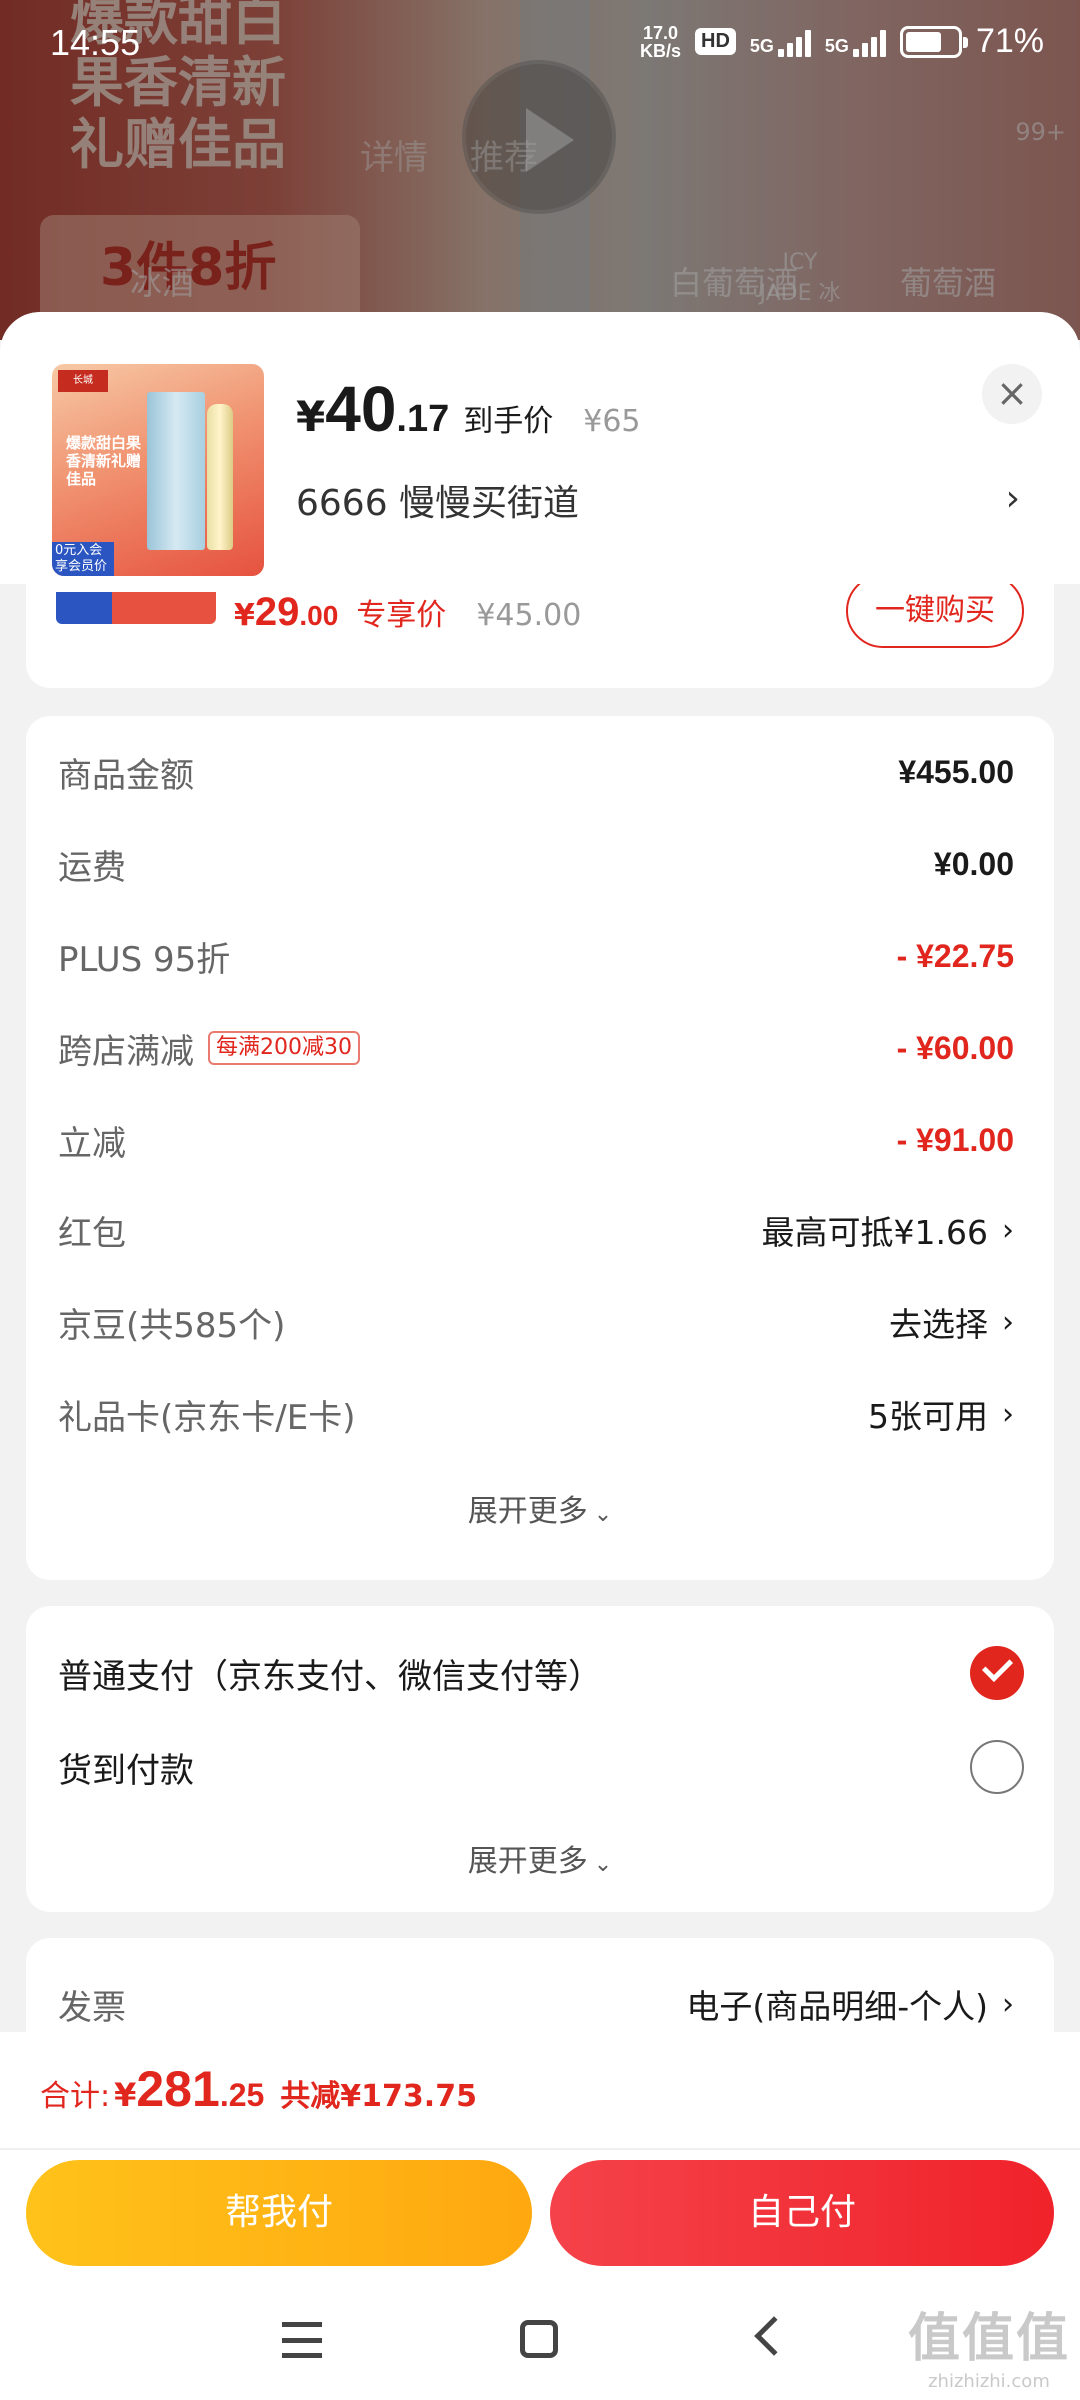 The width and height of the screenshot is (1080, 2400). I want to click on invoice-label: 发票, so click(92, 2007).